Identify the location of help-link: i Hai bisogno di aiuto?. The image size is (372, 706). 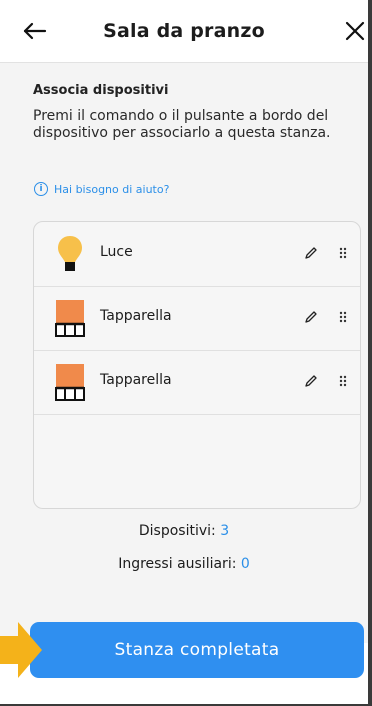
(101, 189).